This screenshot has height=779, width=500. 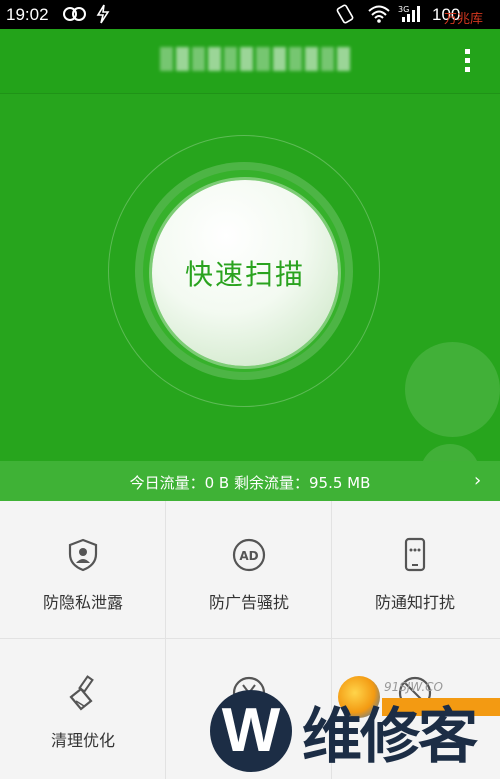 What do you see at coordinates (27, 14) in the screenshot?
I see `clock: 19:02` at bounding box center [27, 14].